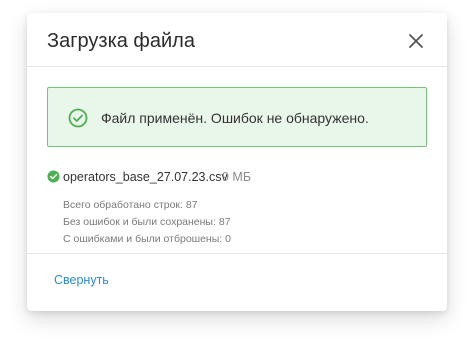  Describe the element at coordinates (130, 205) in the screenshot. I see `stat-total-rows: Всего обработано строк: 87` at that location.